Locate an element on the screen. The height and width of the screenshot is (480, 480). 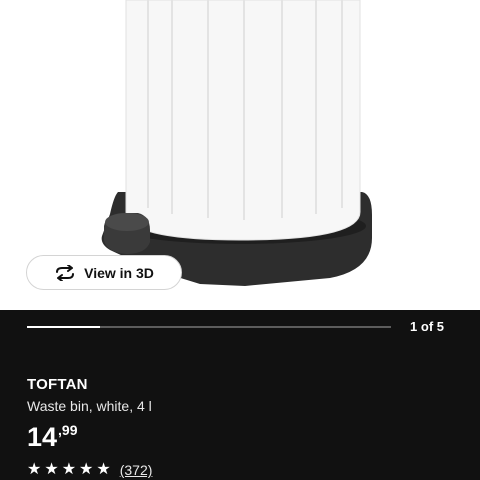
product-description: Waste bin, white, 4 l is located at coordinates (89, 406).